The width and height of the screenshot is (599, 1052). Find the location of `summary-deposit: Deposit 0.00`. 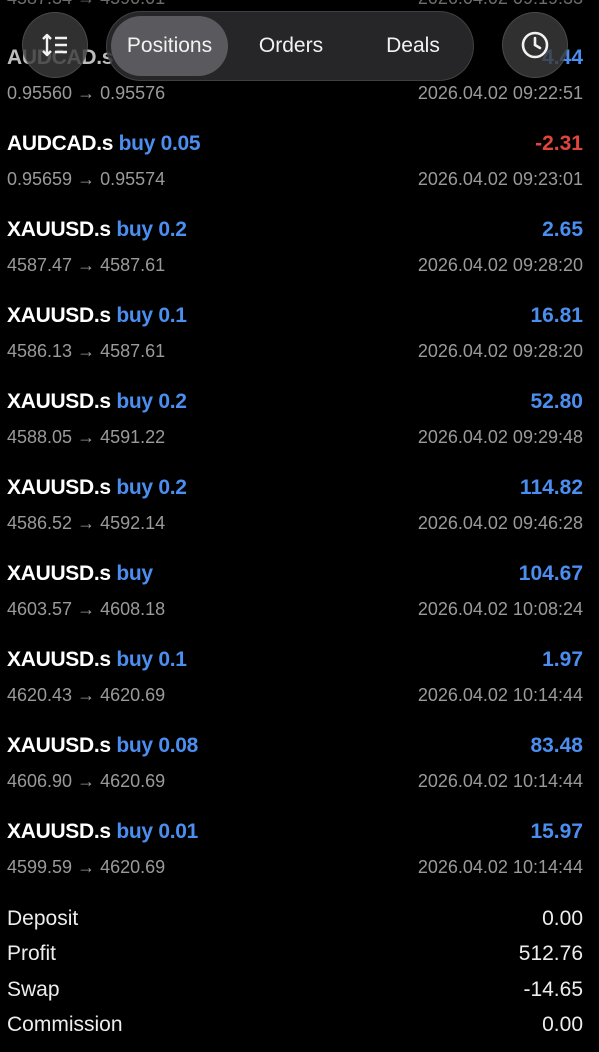

summary-deposit: Deposit 0.00 is located at coordinates (299, 922).